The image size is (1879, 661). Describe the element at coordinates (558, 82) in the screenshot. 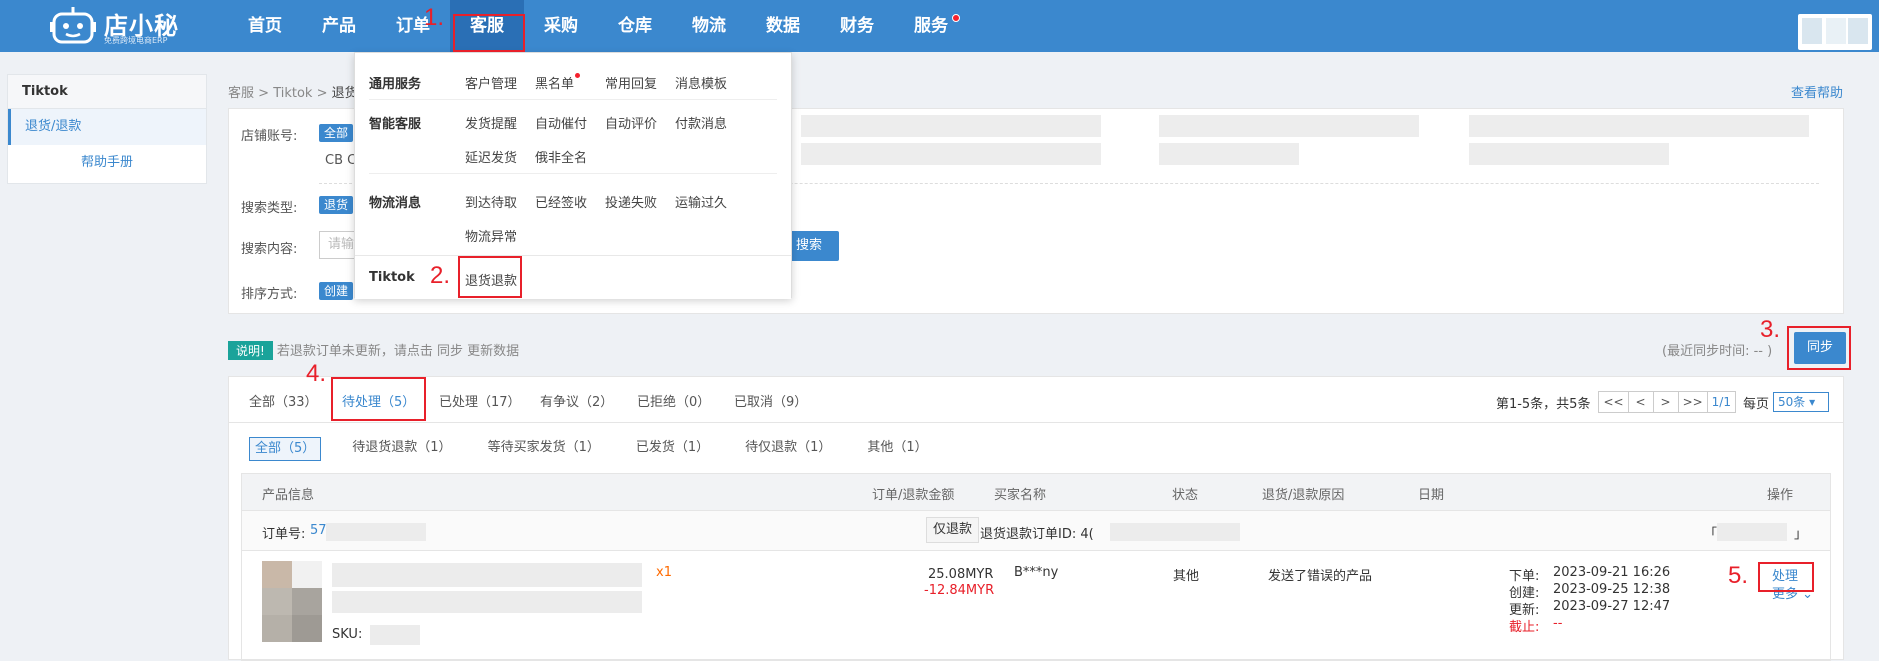

I see `dd-link-blacklist: 黑名单` at that location.